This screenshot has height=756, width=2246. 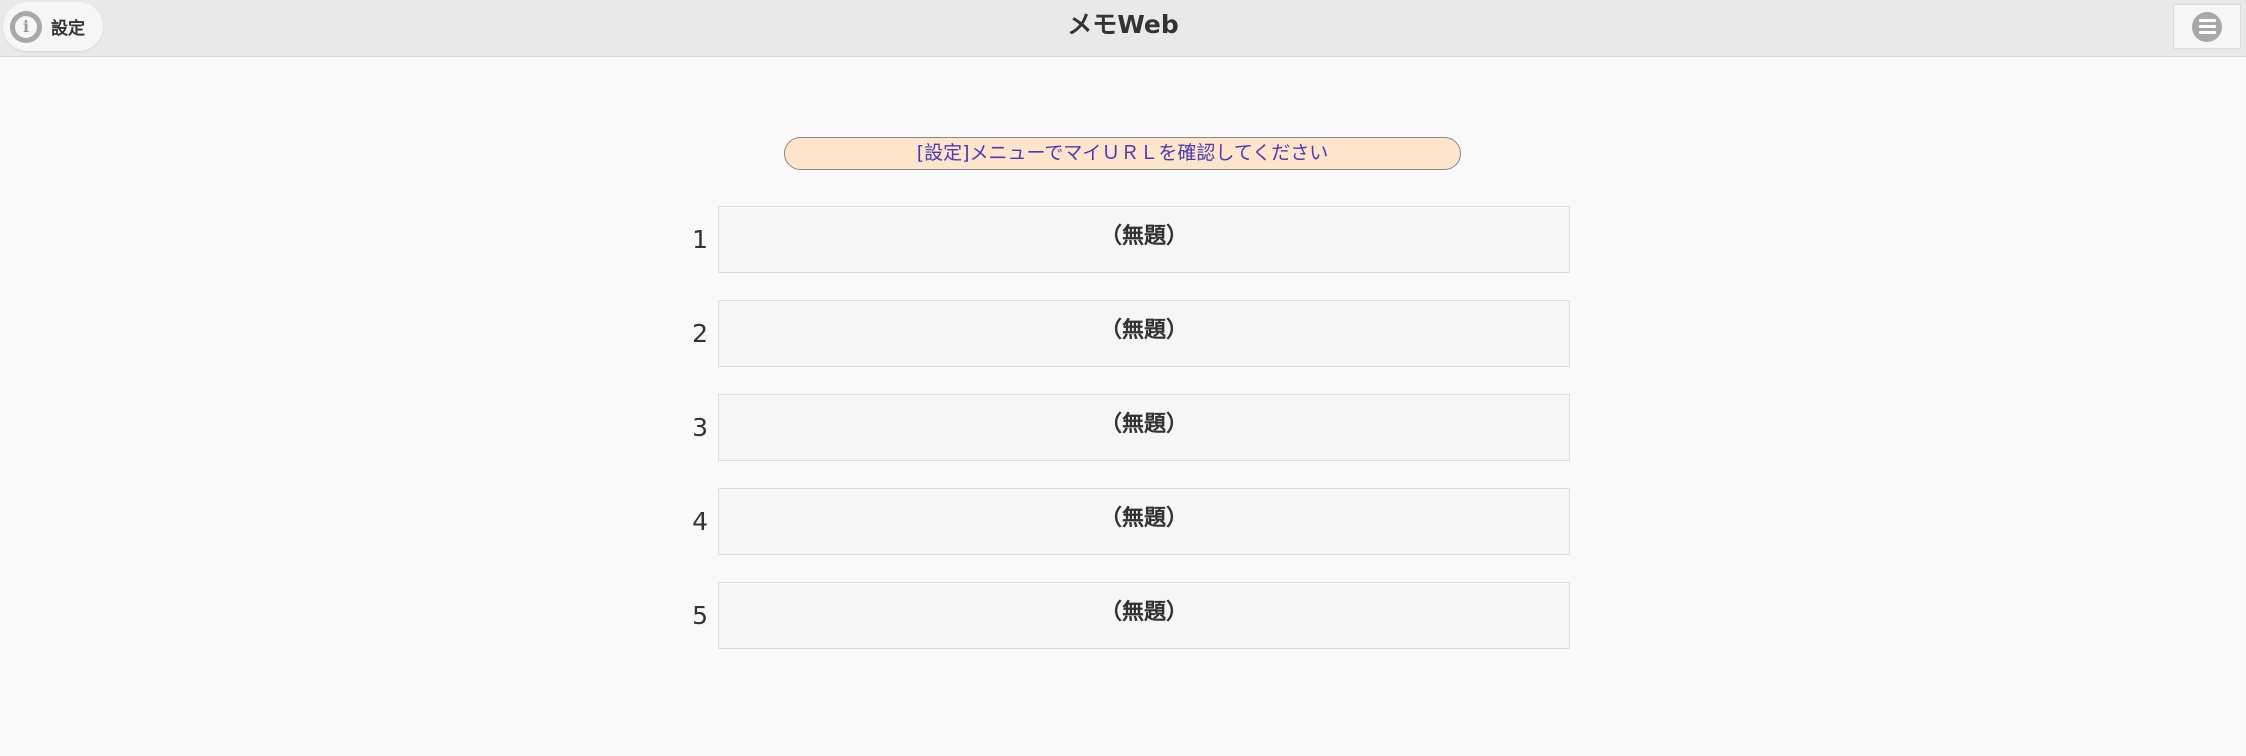 I want to click on page-title: メモWeb, so click(x=1123, y=24).